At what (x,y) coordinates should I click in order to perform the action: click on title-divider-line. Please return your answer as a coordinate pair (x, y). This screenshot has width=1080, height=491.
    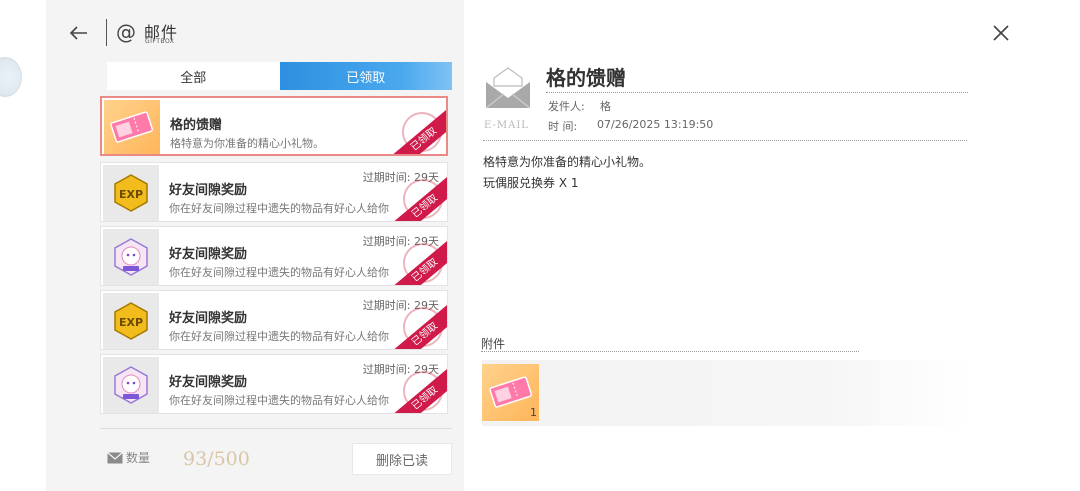
    Looking at the image, I should click on (757, 92).